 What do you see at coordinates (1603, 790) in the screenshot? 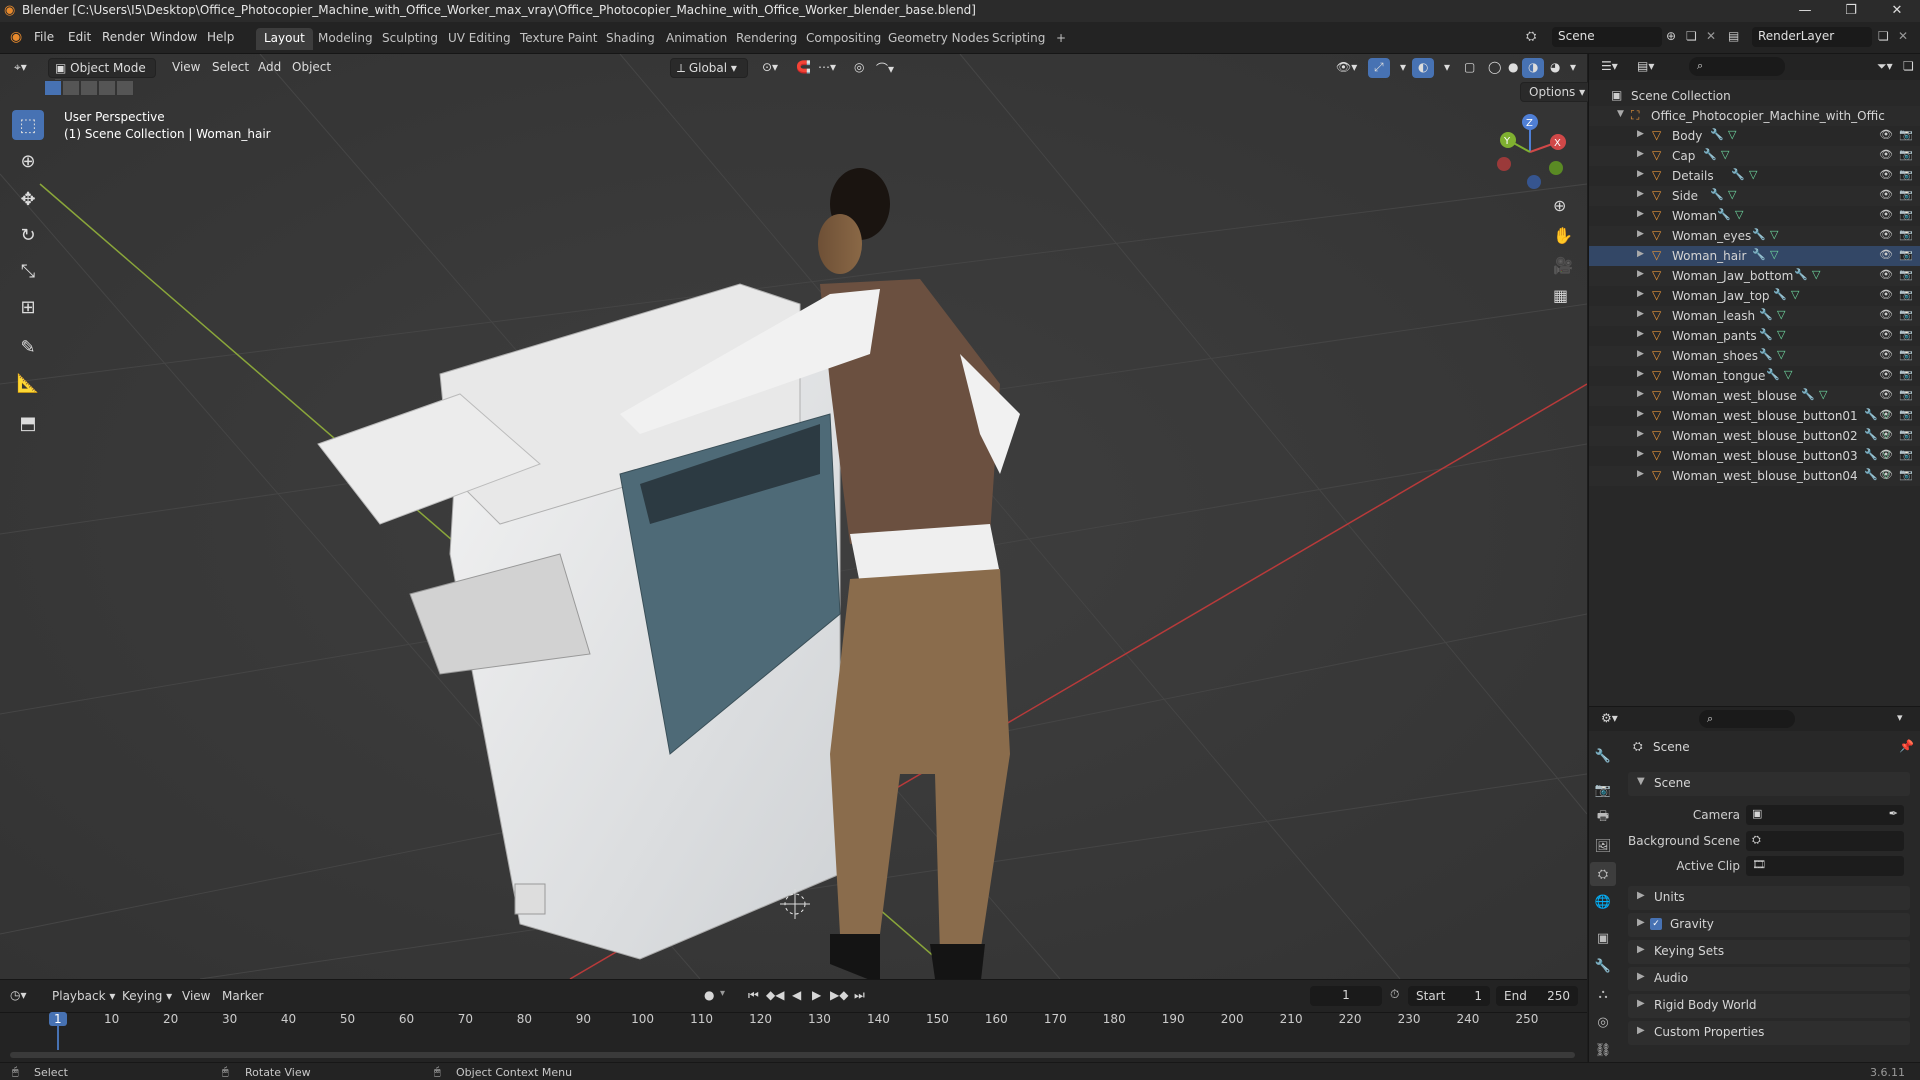
I see `render-tab-icon: 📷` at bounding box center [1603, 790].